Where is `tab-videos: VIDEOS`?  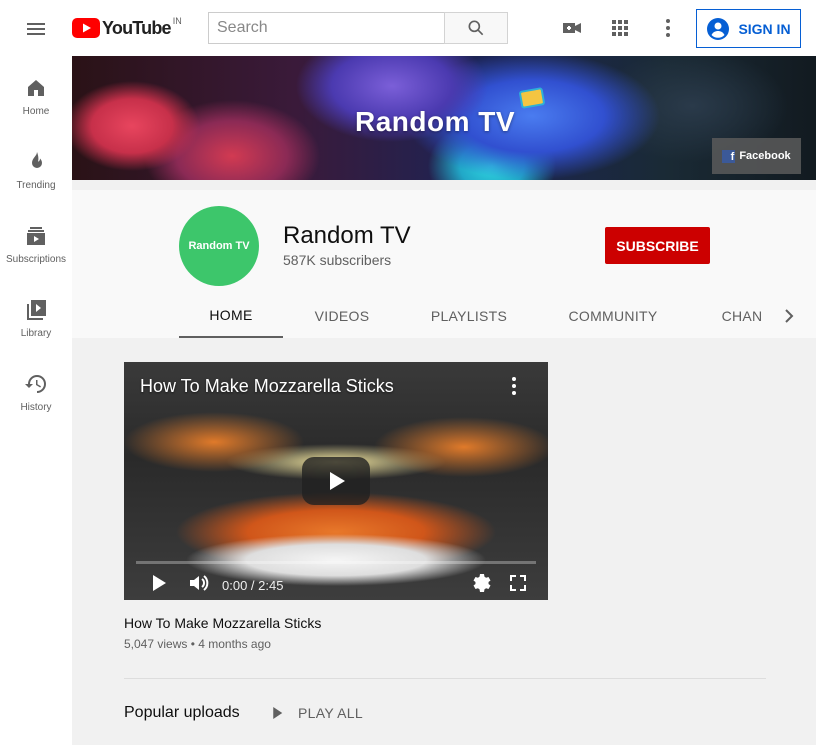
tab-videos: VIDEOS is located at coordinates (342, 316).